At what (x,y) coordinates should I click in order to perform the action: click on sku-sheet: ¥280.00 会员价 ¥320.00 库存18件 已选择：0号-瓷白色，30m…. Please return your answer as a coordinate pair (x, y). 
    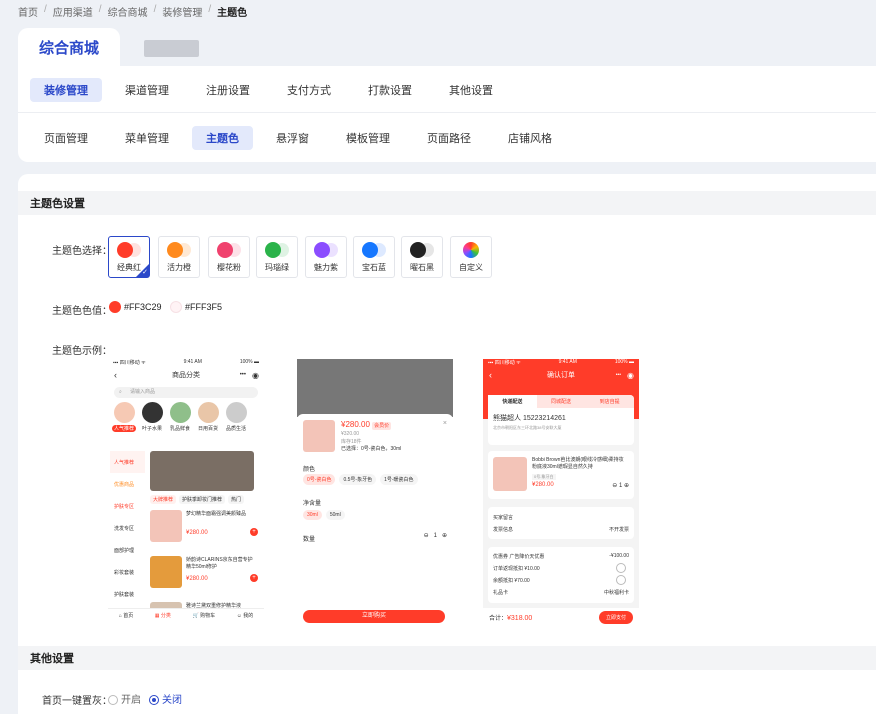
    Looking at the image, I should click on (375, 520).